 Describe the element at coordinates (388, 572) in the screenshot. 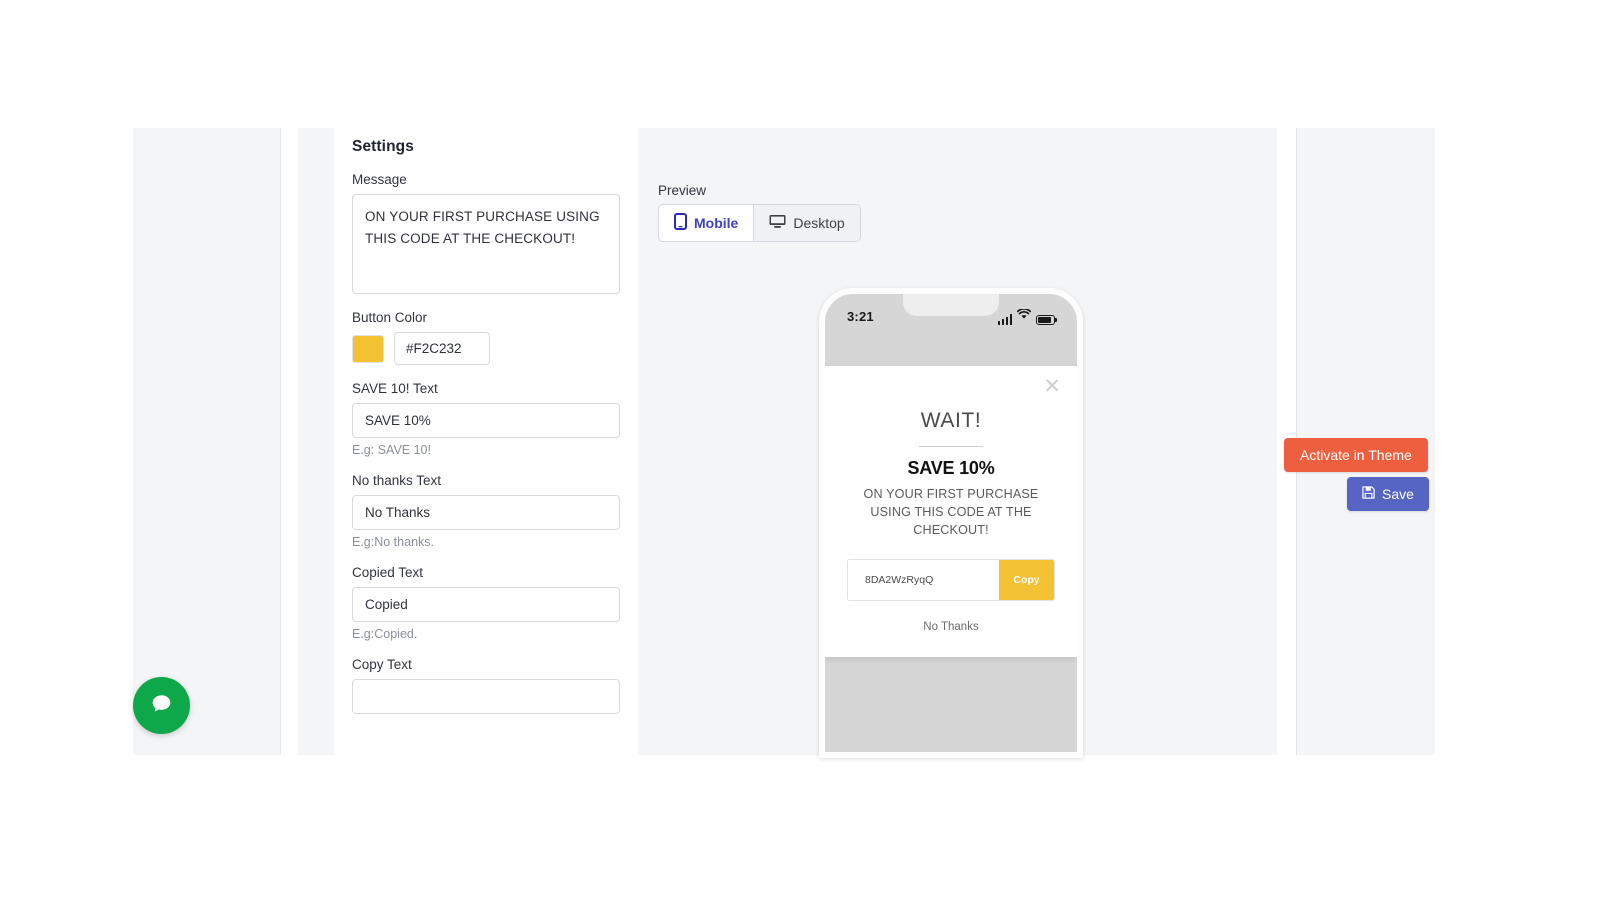

I see `copied-text-label: Copied Text` at that location.